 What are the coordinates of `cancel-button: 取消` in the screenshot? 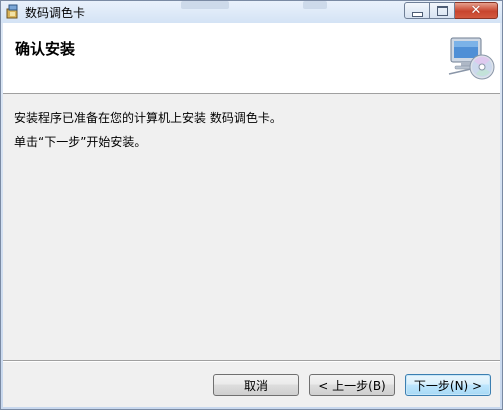 It's located at (256, 385).